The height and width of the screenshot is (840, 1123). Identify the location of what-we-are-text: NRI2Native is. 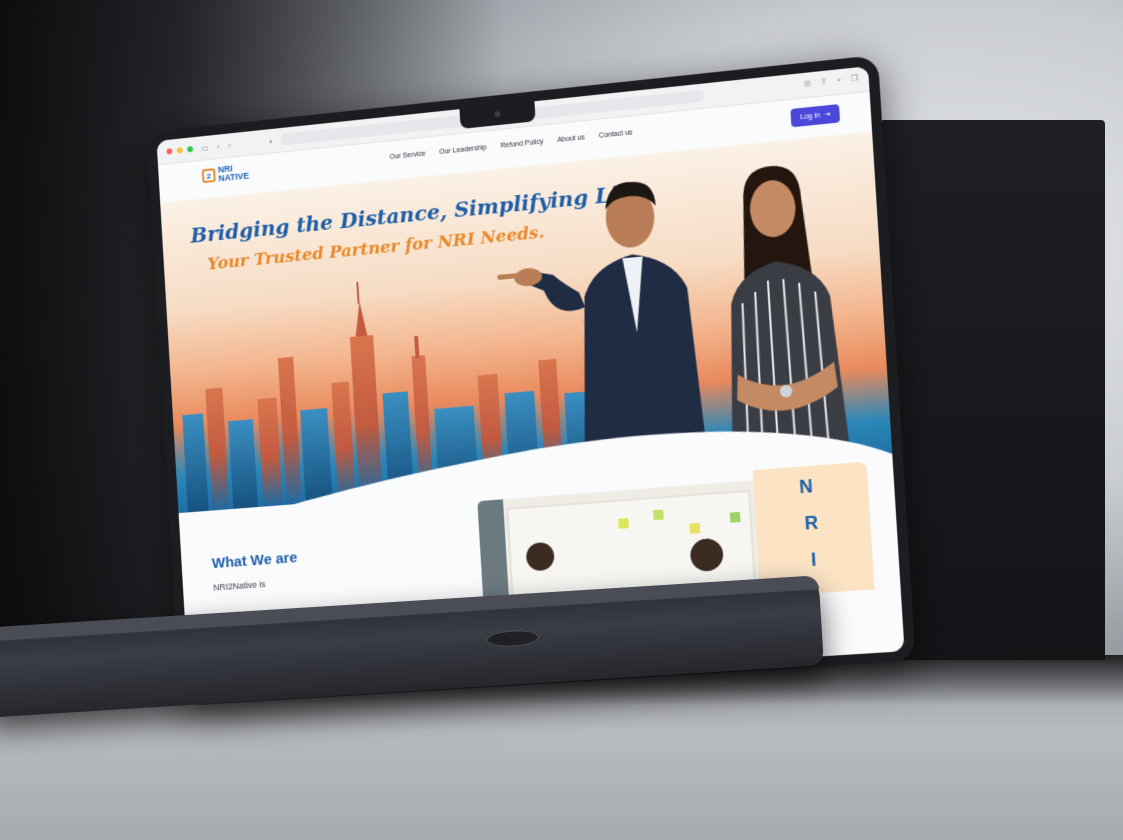
(328, 579).